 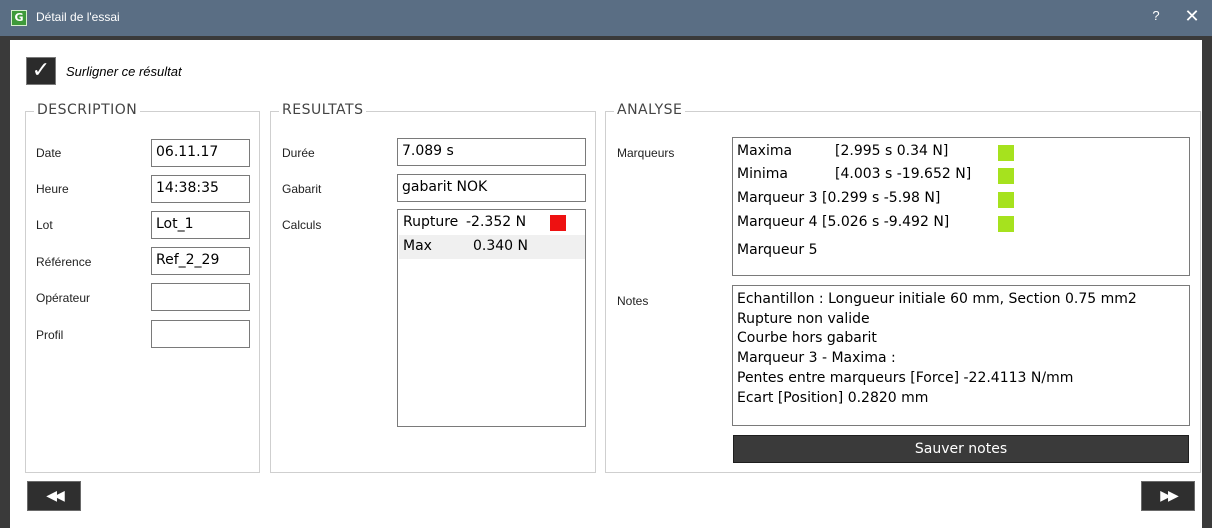 I want to click on duration-field: 7.089 s, so click(x=491, y=152).